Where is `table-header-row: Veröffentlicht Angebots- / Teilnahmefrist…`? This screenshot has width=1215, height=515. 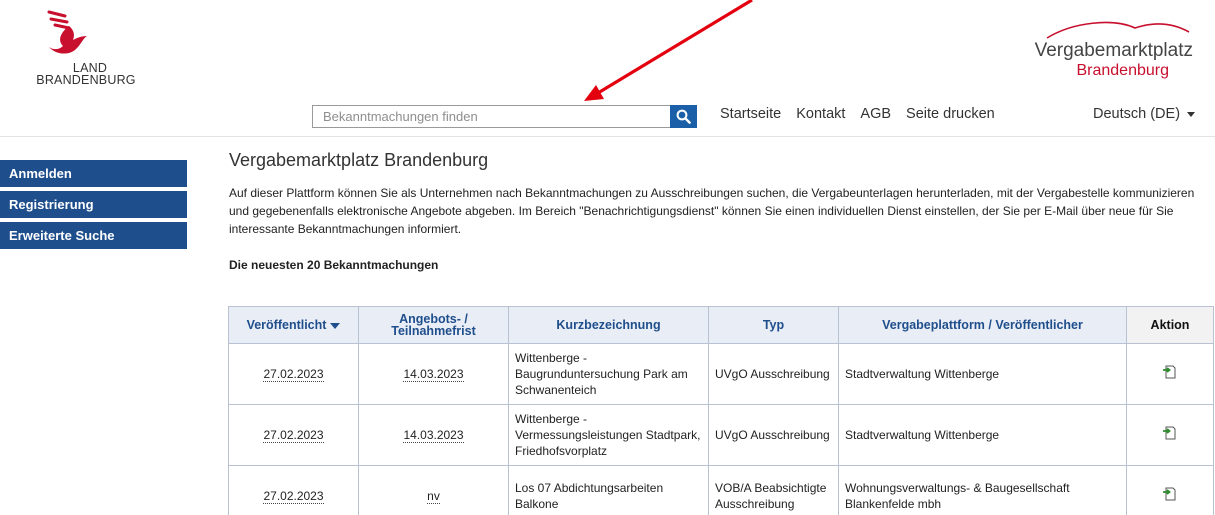
table-header-row: Veröffentlicht Angebots- / Teilnahmefrist… is located at coordinates (721, 325).